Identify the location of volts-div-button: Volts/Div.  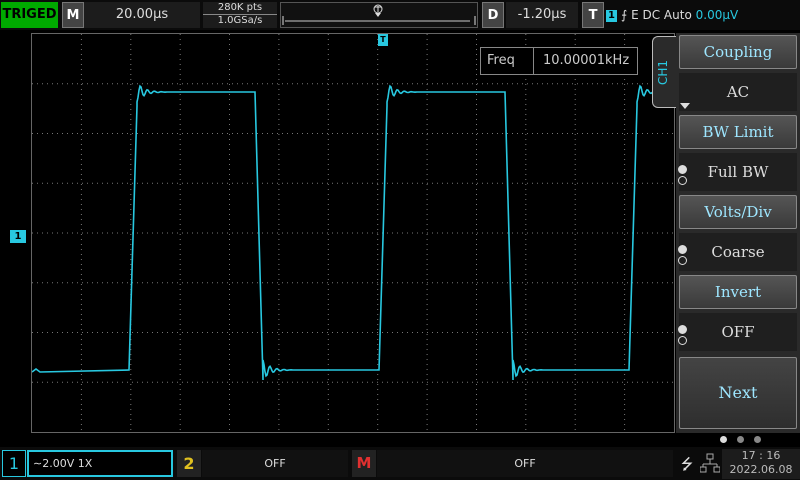
(738, 212).